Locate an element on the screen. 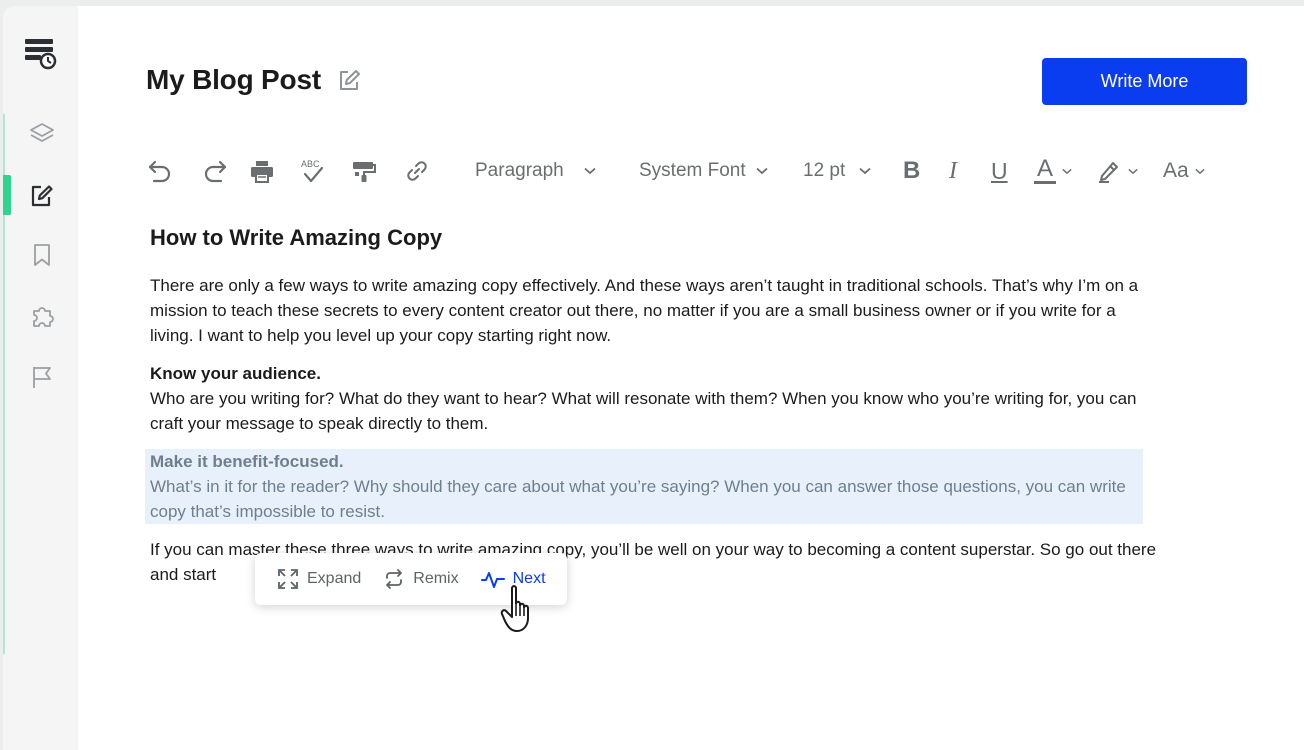 The height and width of the screenshot is (750, 1304). insert-link-button is located at coordinates (417, 171).